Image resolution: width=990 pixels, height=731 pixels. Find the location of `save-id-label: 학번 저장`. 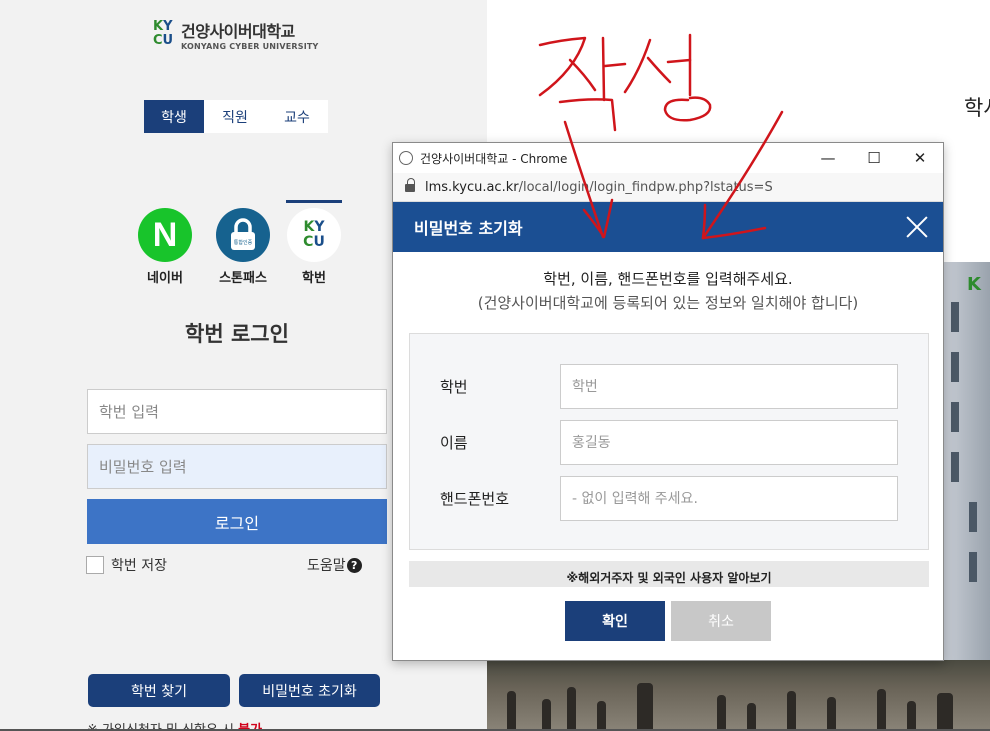

save-id-label: 학번 저장 is located at coordinates (139, 566).